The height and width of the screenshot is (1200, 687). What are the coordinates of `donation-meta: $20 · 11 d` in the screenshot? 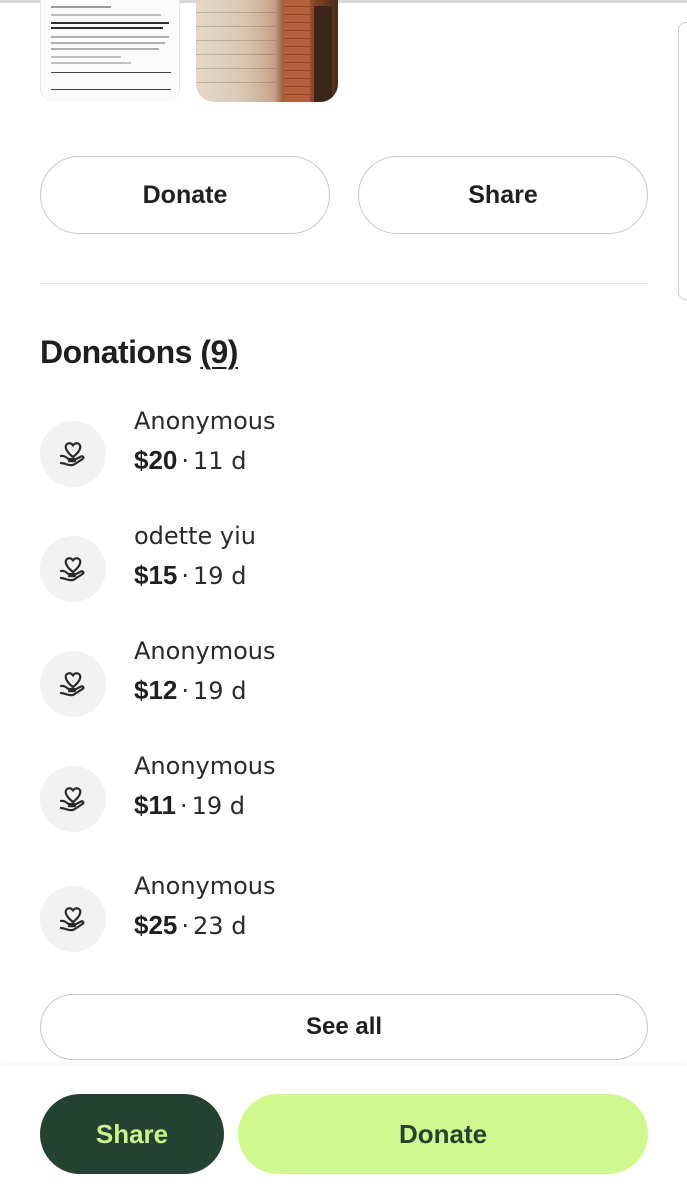 It's located at (190, 460).